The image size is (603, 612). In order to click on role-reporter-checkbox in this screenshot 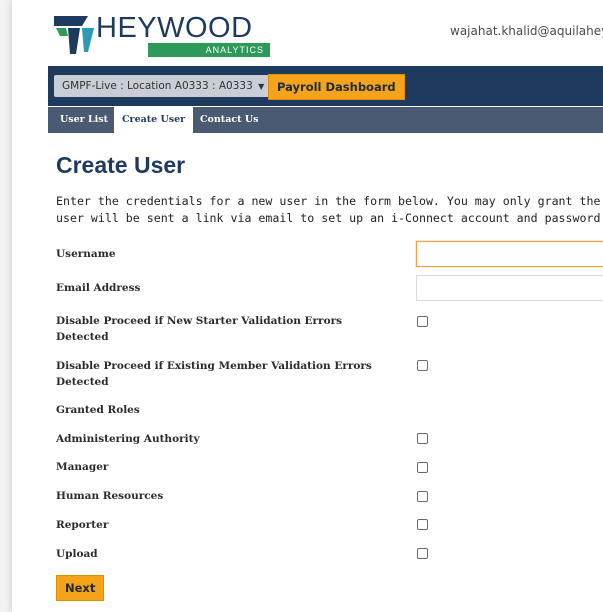, I will do `click(422, 524)`.